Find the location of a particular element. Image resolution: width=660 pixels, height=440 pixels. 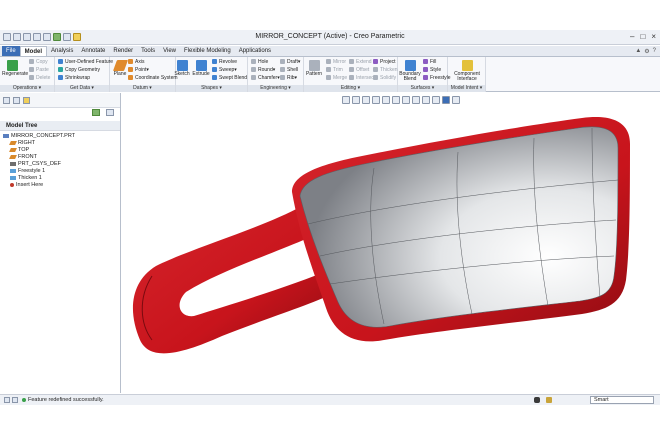

favorites-tab-icon is located at coordinates (26, 100).